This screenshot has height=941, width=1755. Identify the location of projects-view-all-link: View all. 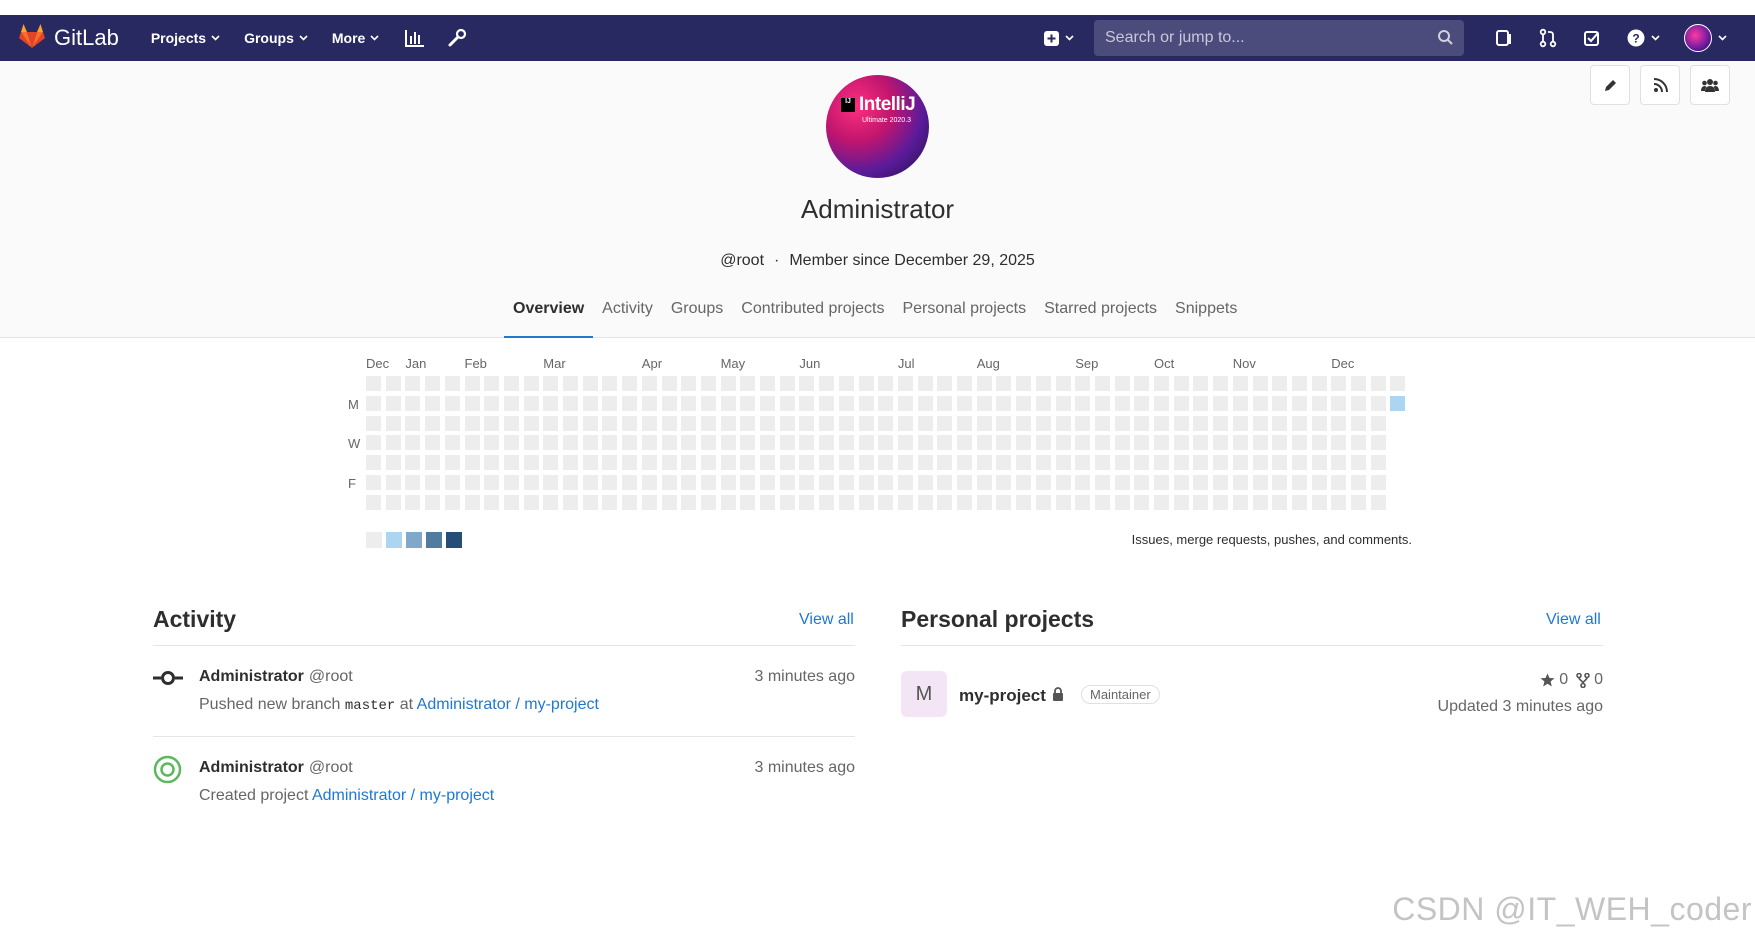
(1573, 620).